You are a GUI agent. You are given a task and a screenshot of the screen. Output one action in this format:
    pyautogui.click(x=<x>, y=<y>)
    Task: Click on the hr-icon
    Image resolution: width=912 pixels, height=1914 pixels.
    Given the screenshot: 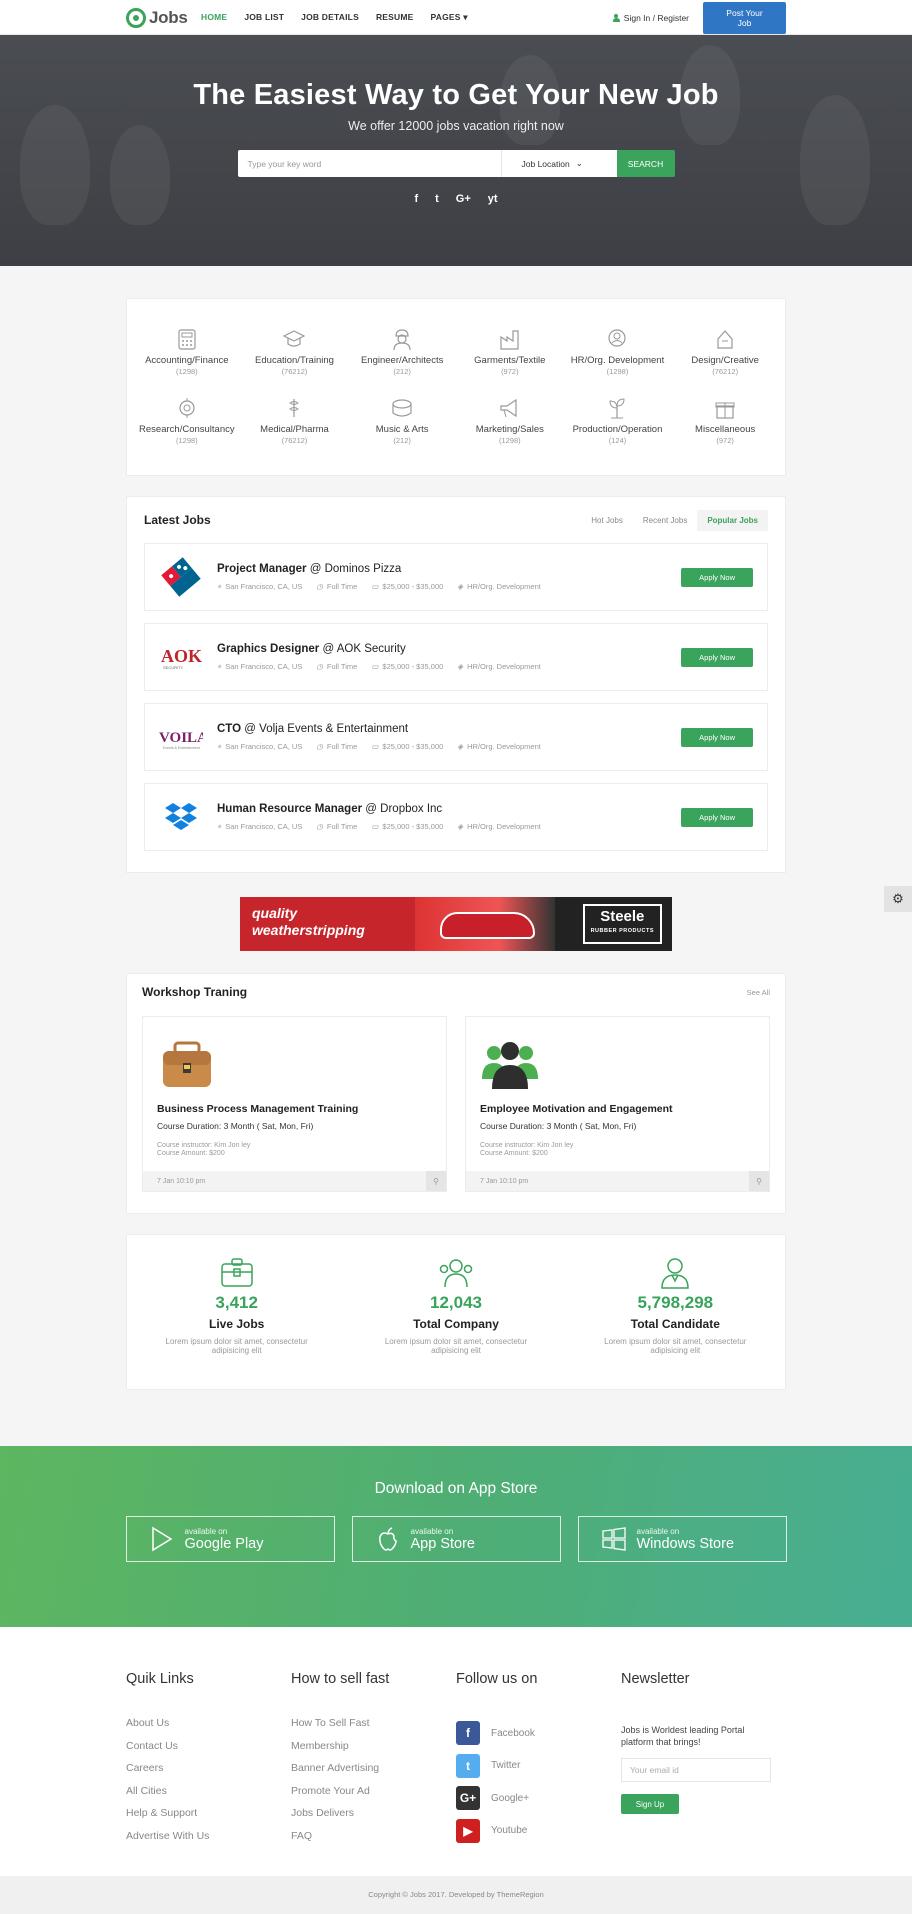 What is the action you would take?
    pyautogui.click(x=617, y=339)
    